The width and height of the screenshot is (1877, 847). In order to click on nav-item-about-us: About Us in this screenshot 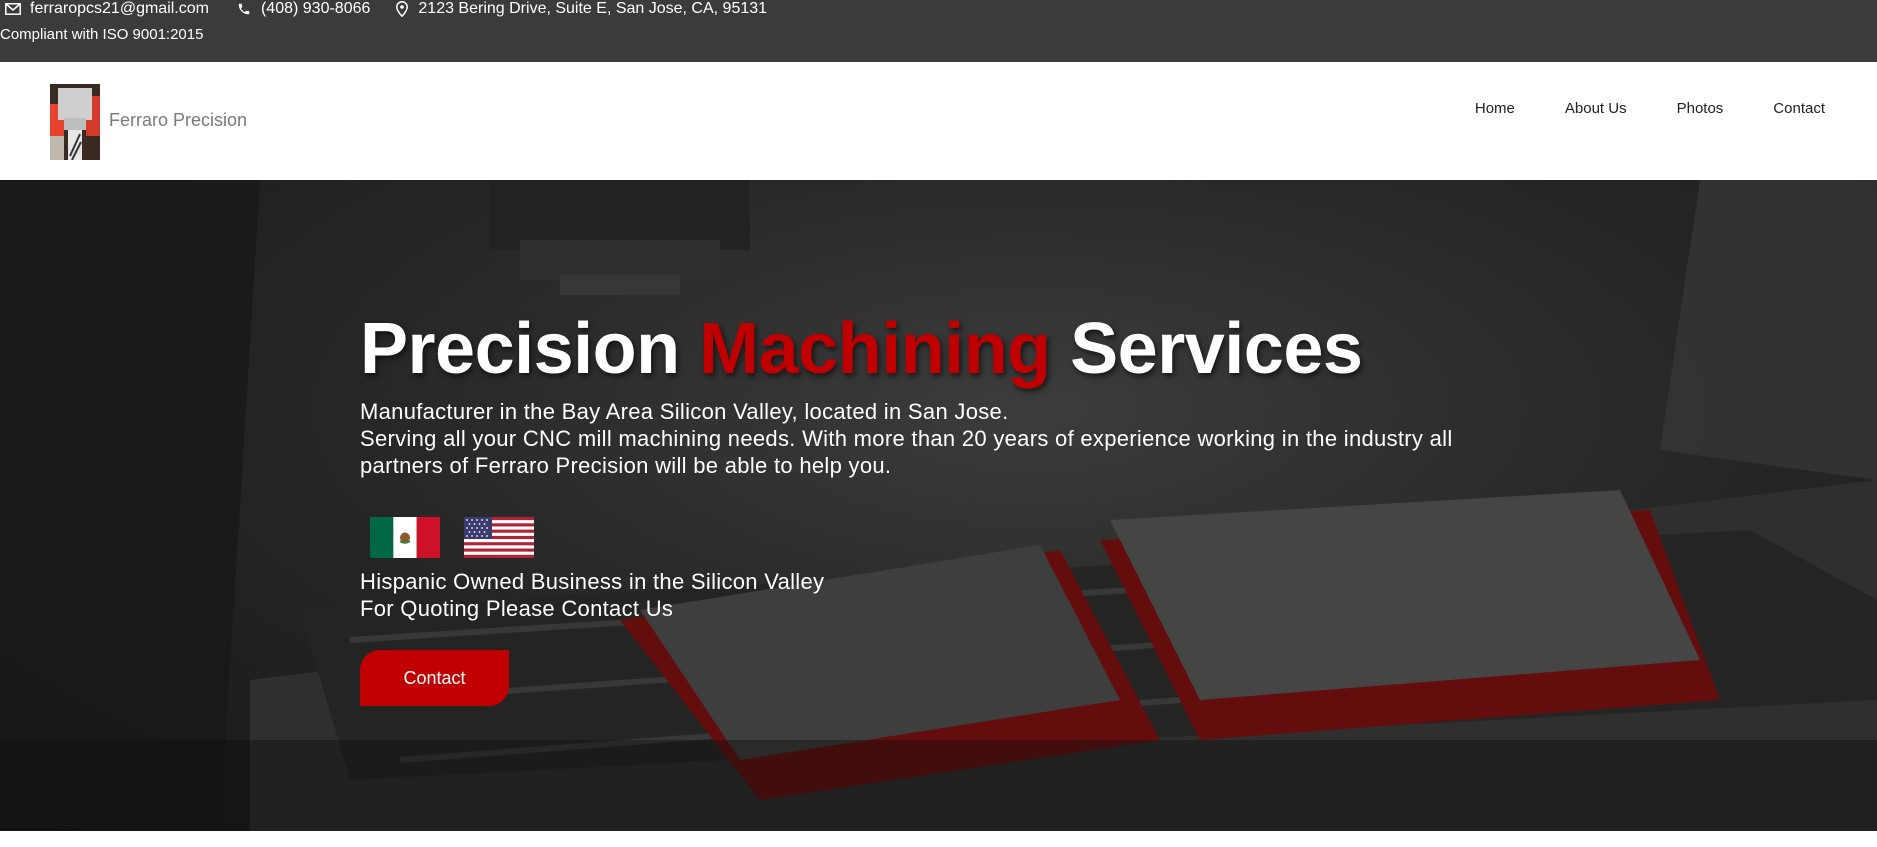, I will do `click(1596, 108)`.